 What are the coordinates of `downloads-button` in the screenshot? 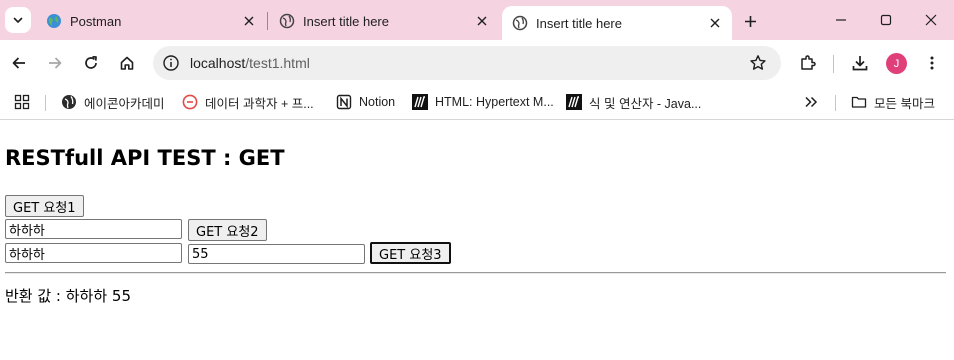 It's located at (860, 63).